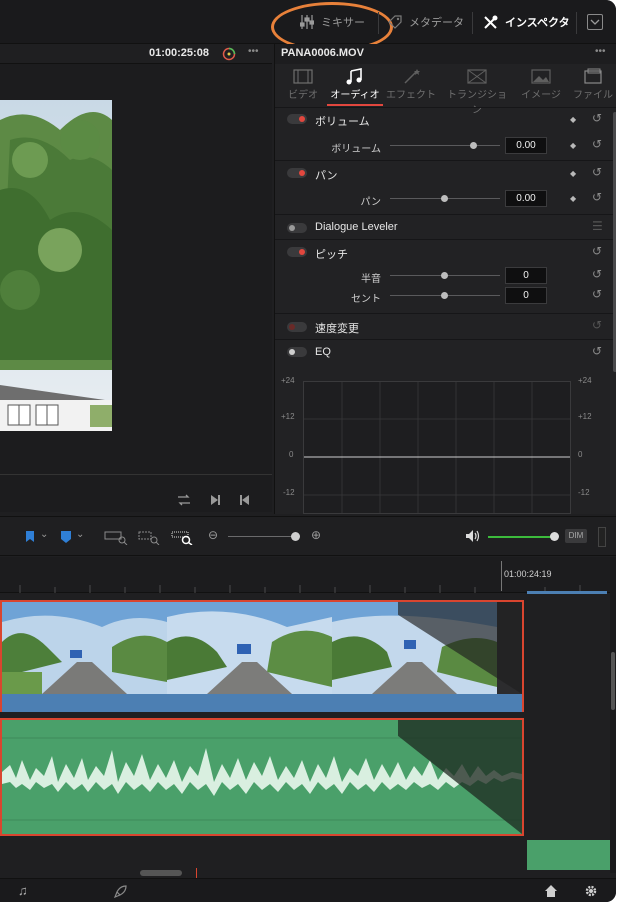  I want to click on eq-left-label: 0, so click(291, 454).